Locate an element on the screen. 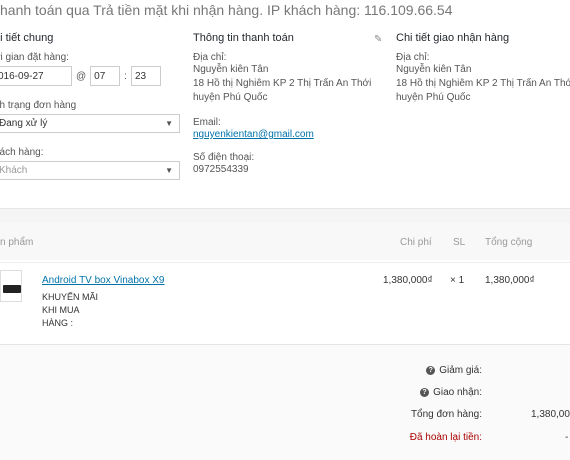  shipping-address-label: Địa chỉ: is located at coordinates (413, 57).